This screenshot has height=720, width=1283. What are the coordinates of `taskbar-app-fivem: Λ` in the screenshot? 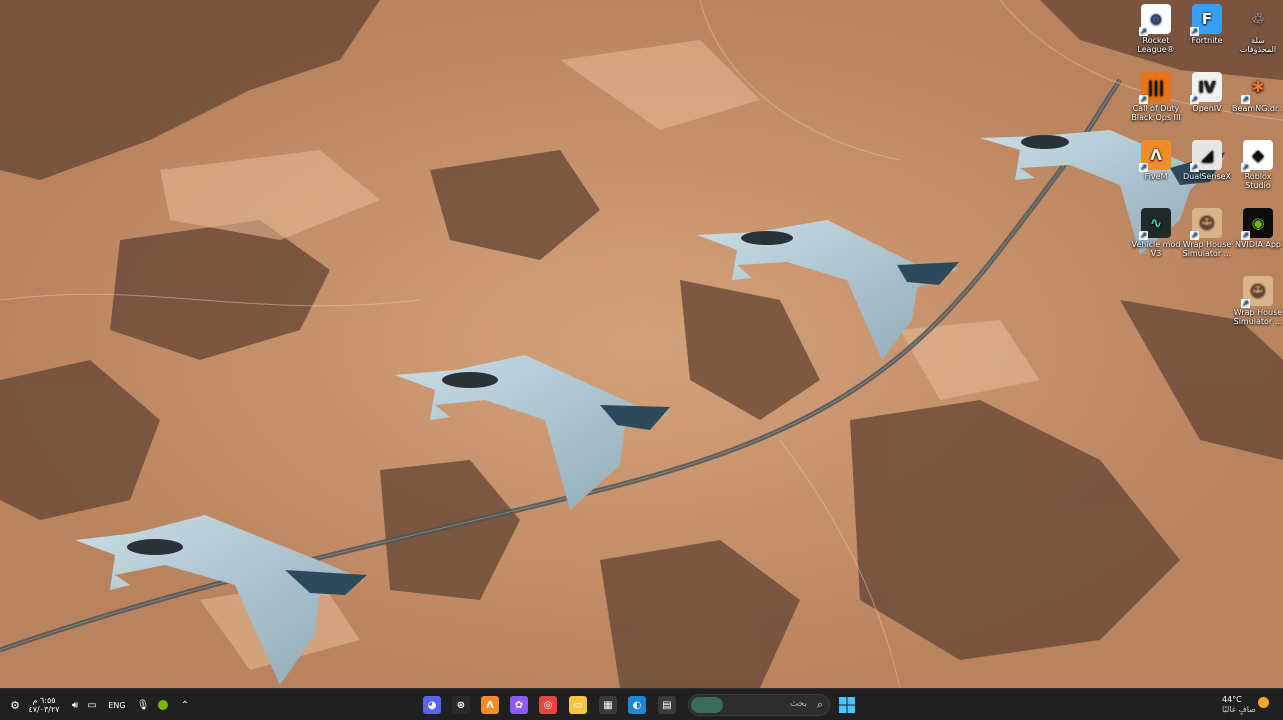 It's located at (490, 705).